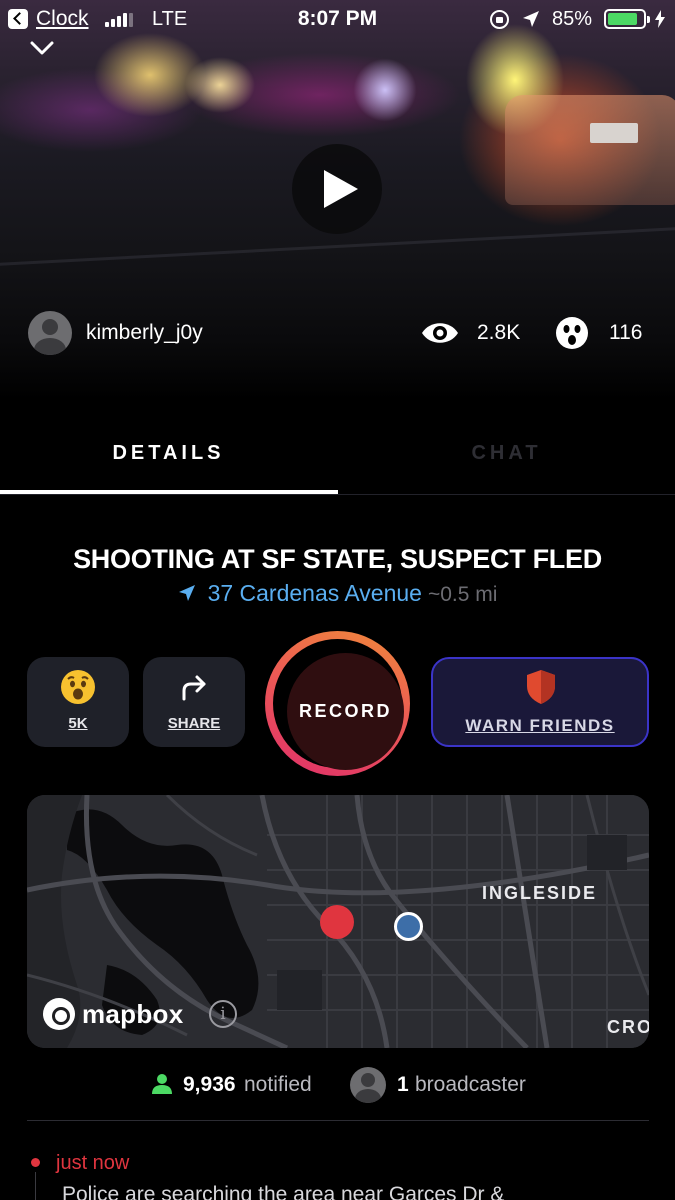  What do you see at coordinates (194, 702) in the screenshot?
I see `share-button: SHARE` at bounding box center [194, 702].